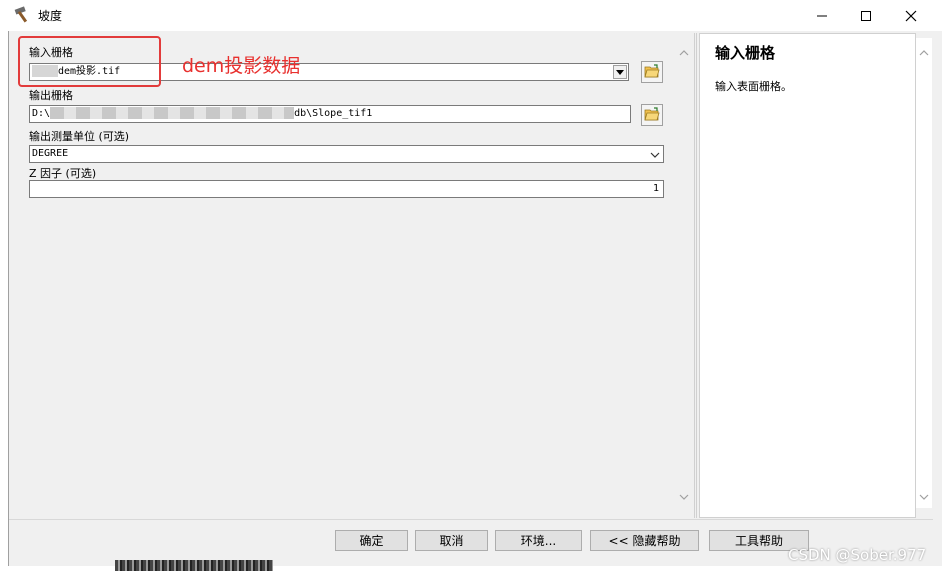 This screenshot has width=942, height=571. Describe the element at coordinates (51, 95) in the screenshot. I see `output-raster-label: 输出栅格` at that location.